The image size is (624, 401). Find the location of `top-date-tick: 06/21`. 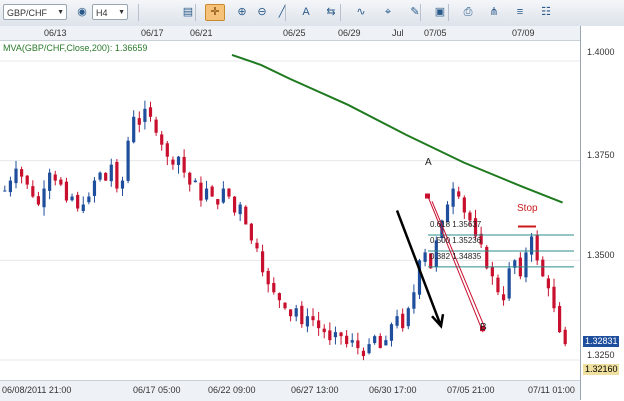

top-date-tick: 06/21 is located at coordinates (201, 33).